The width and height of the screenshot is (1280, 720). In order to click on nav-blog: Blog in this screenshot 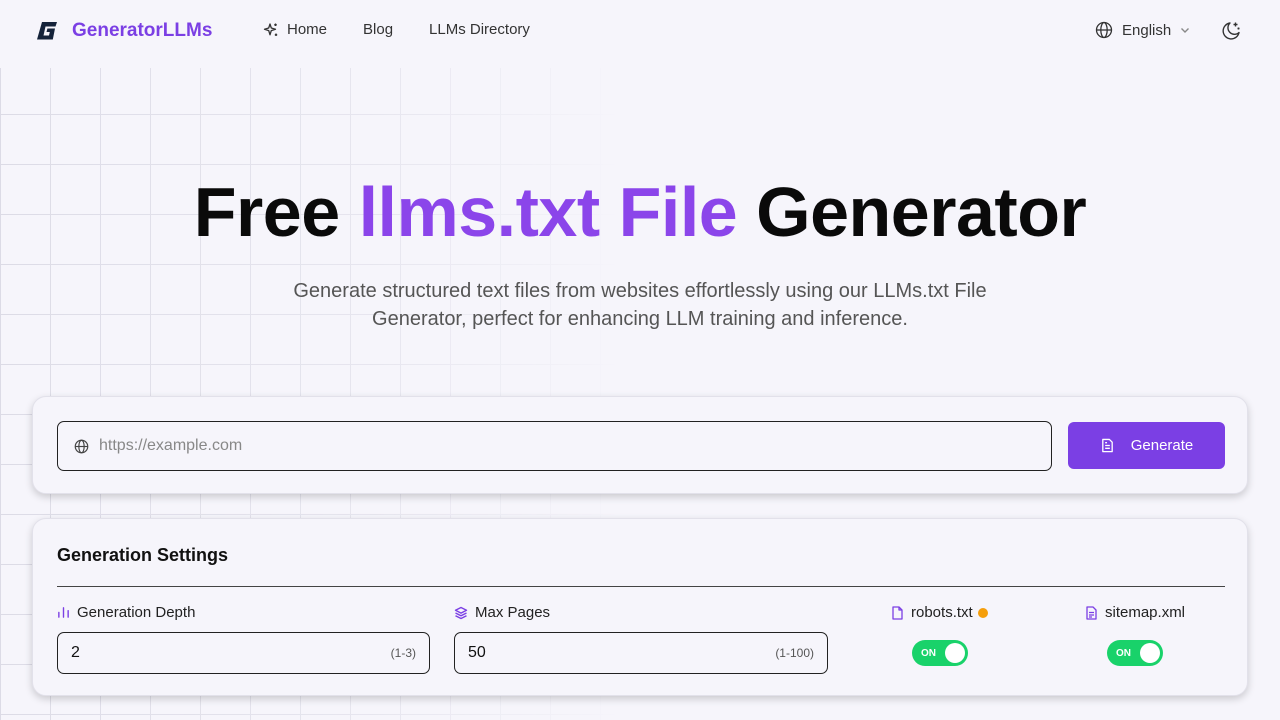, I will do `click(378, 29)`.